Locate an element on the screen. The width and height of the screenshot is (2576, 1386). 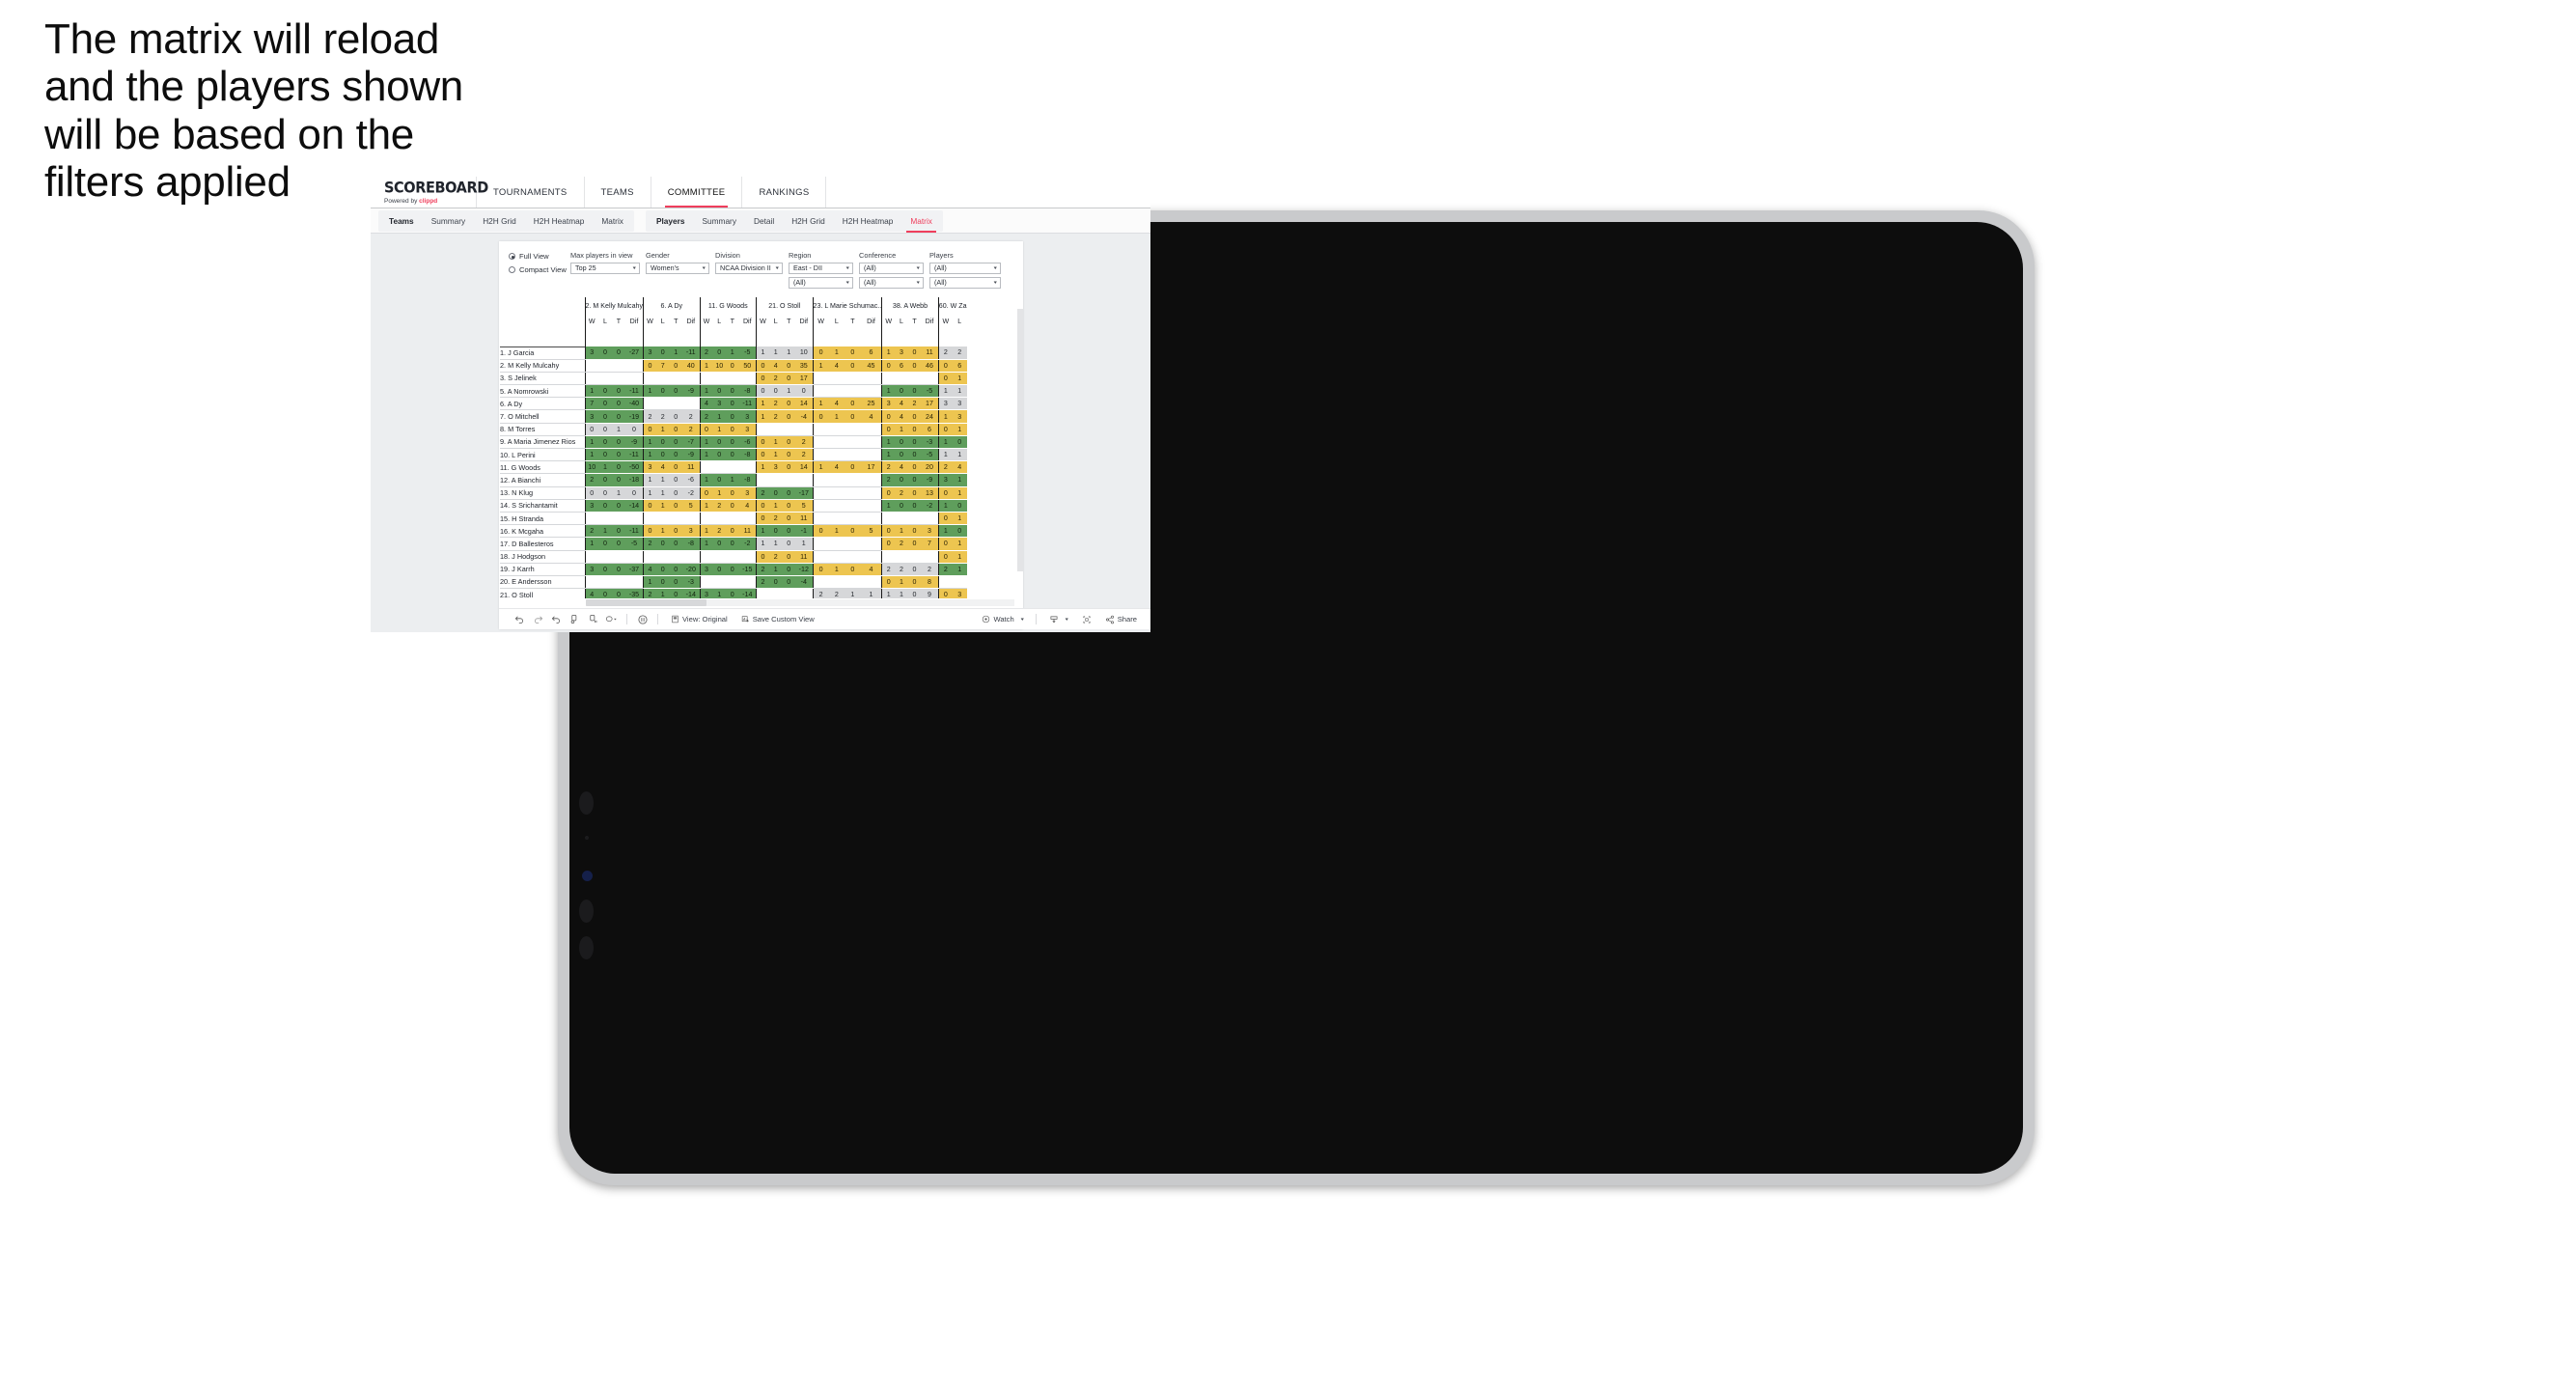
matrix-row: 10. L Perini 1 0 0 -11 1 0 0 -9 1 0 0 -8 0 1 0 2 1 0 0 -5 1 1 is located at coordinates (733, 455).